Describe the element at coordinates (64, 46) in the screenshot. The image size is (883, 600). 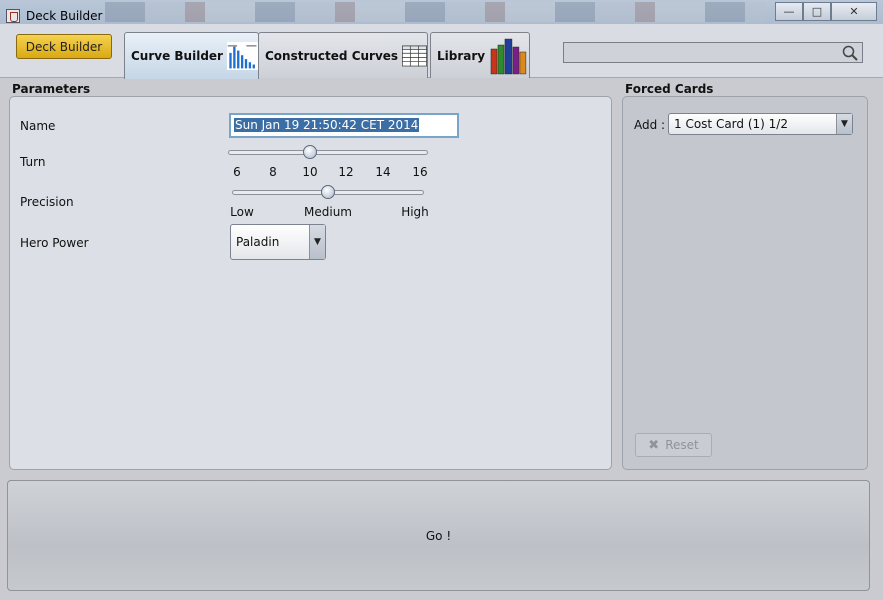
I see `deck-builder-button: Deck Builder` at that location.